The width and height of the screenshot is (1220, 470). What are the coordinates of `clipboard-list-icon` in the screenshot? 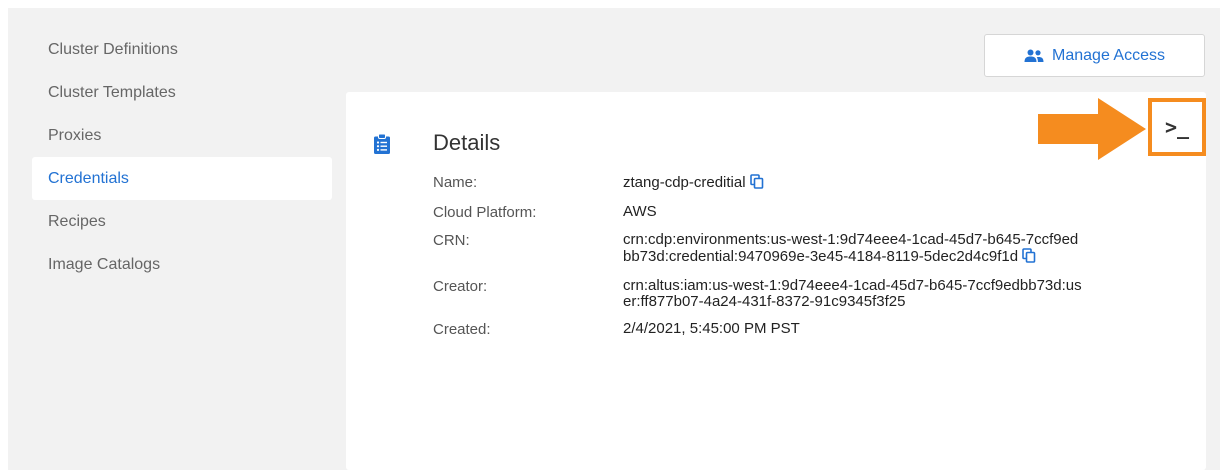 It's located at (382, 146).